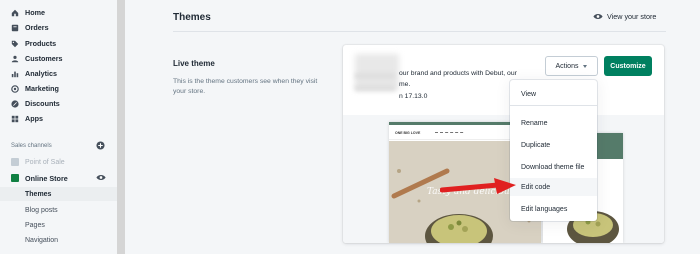  I want to click on sidebar-item-apps: Apps, so click(58, 118).